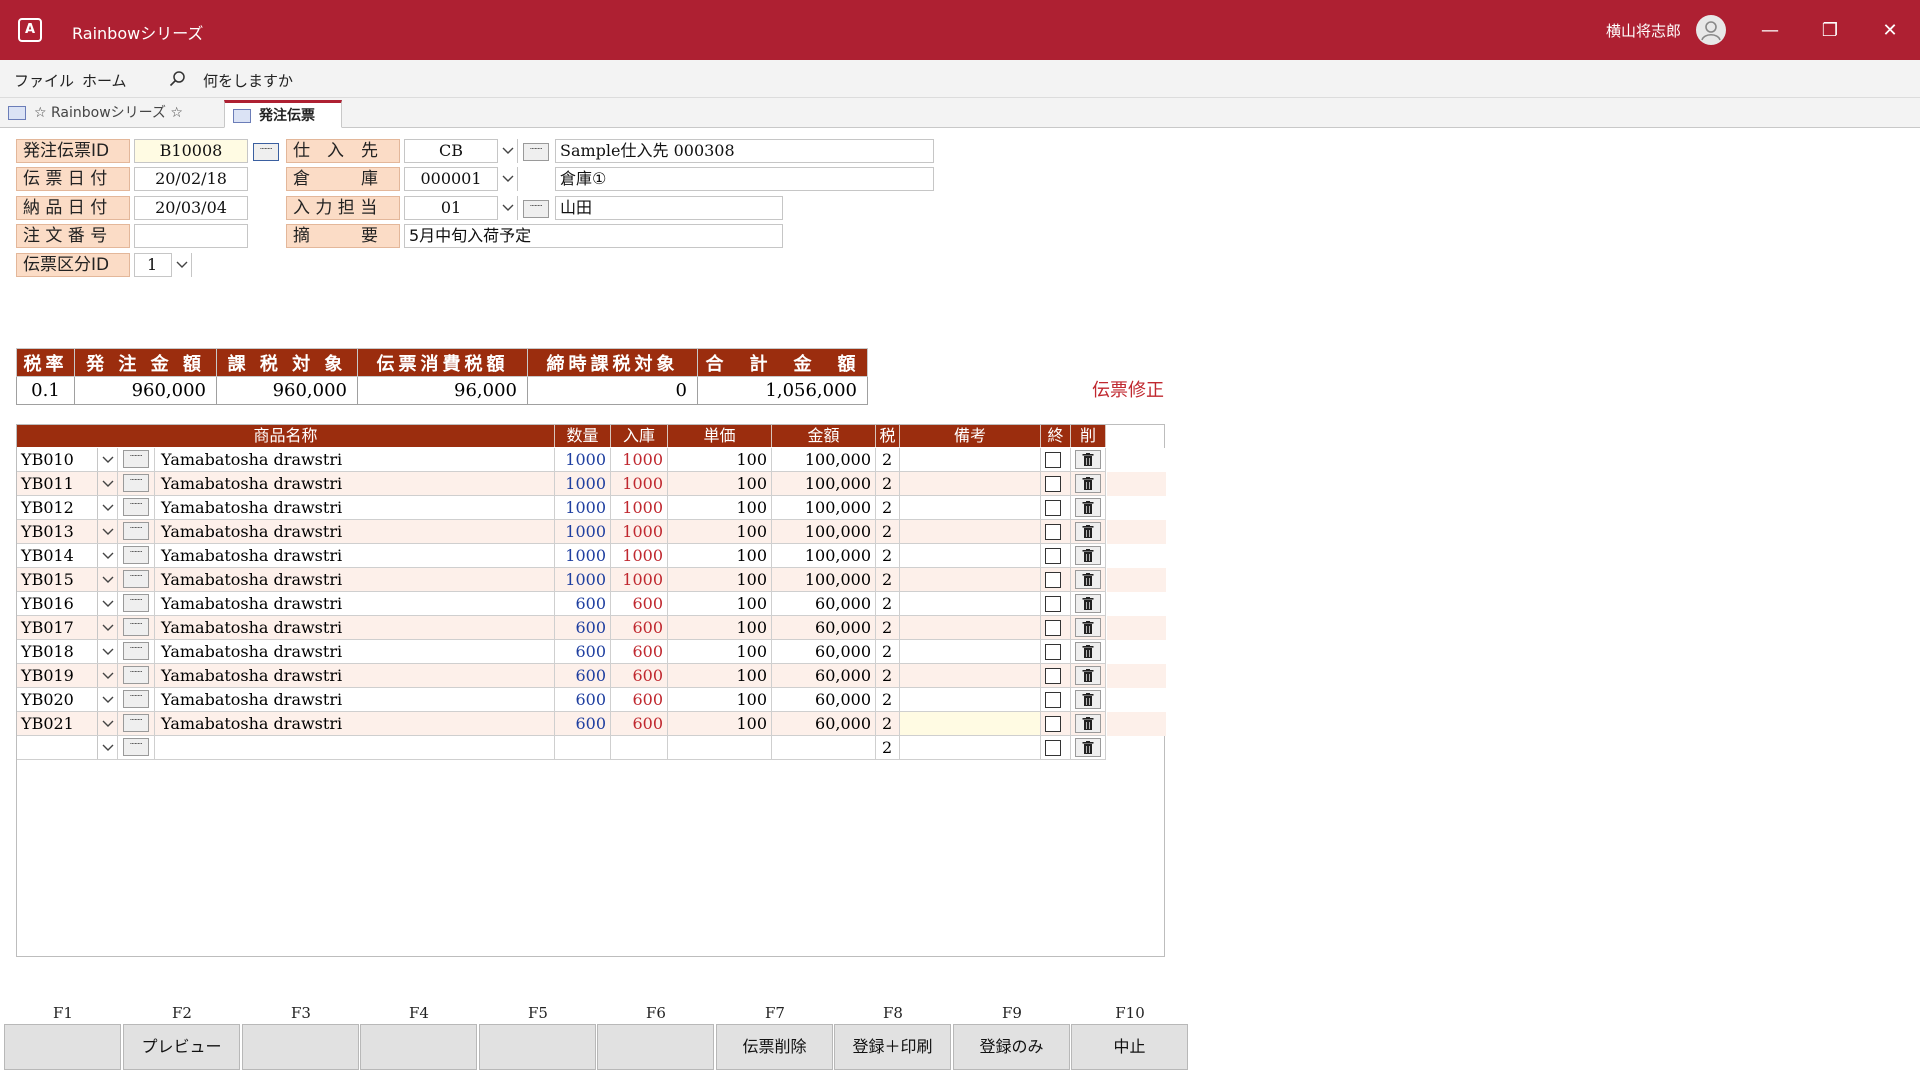  Describe the element at coordinates (1711, 30) in the screenshot. I see `avatar` at that location.